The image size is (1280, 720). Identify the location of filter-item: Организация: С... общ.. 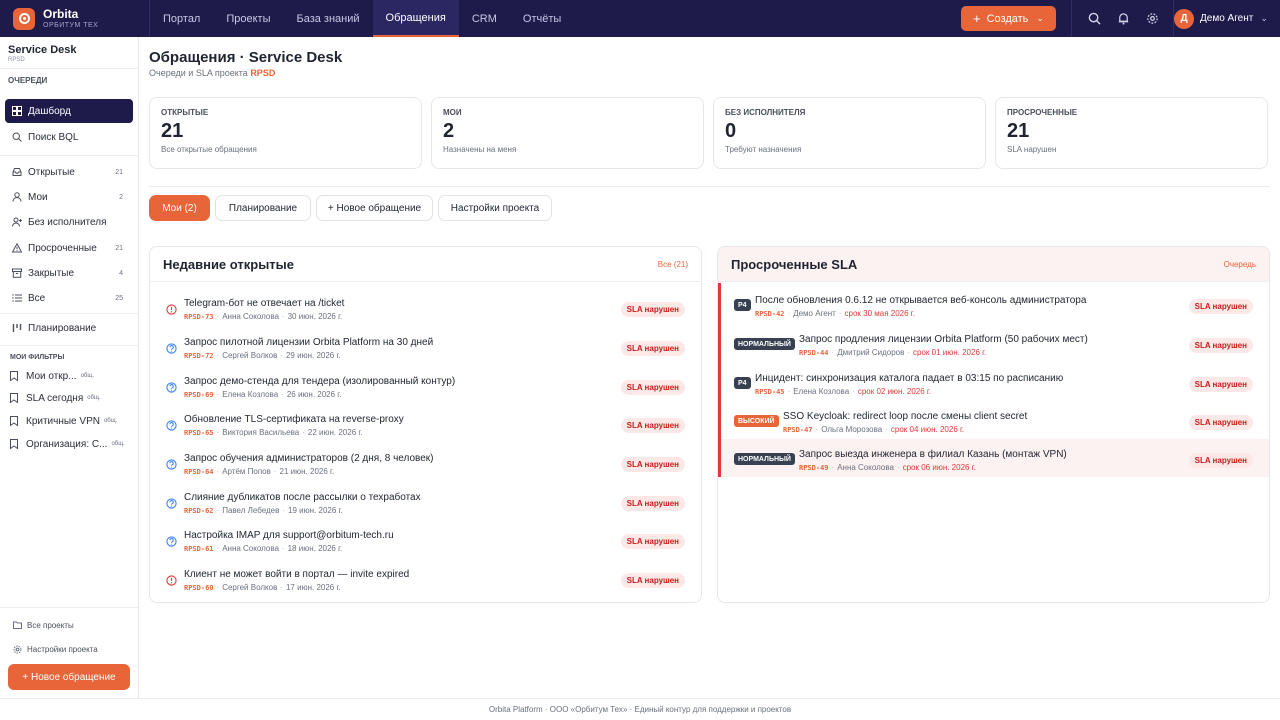
(72, 444).